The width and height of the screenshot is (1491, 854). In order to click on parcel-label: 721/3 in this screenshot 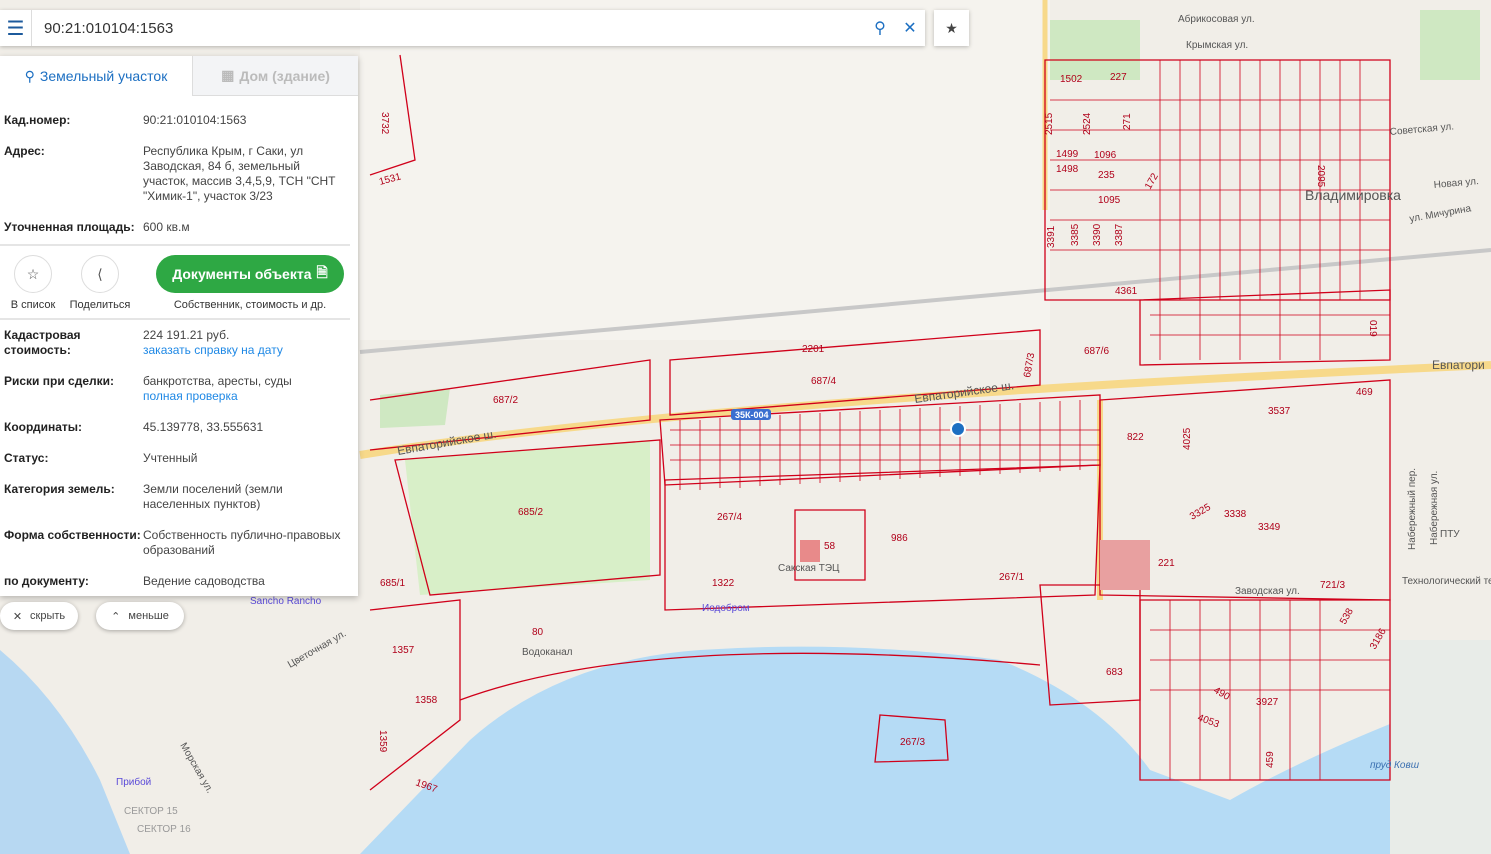, I will do `click(1332, 585)`.